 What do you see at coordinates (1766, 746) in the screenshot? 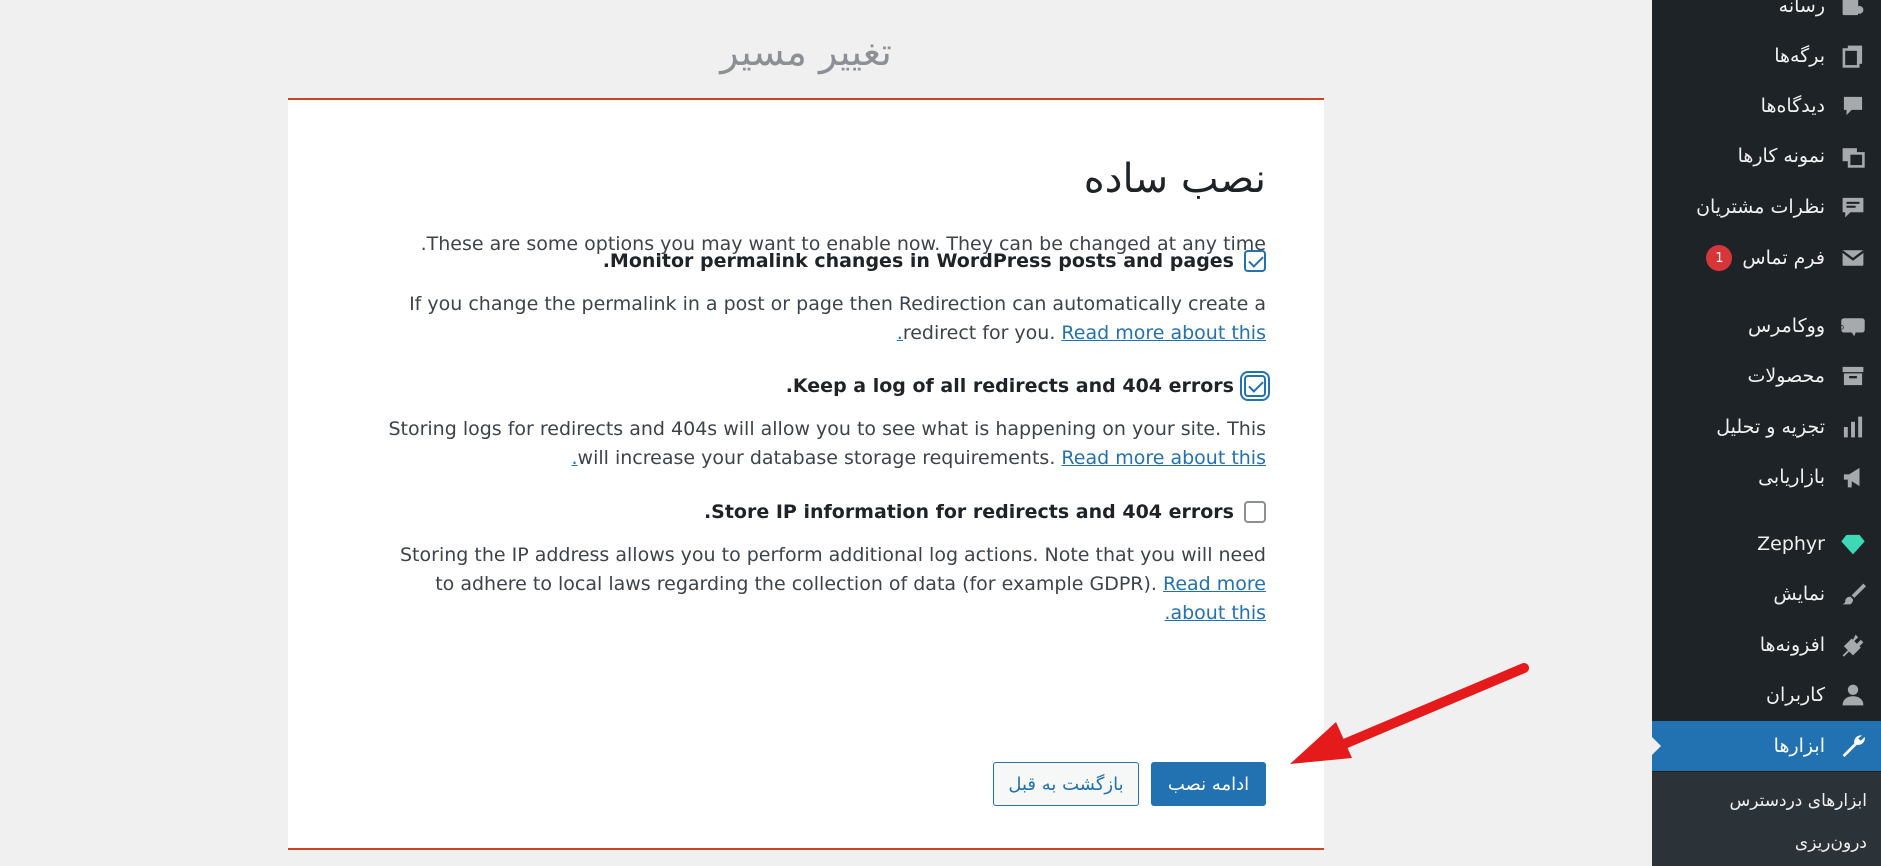
I see `sidebar-item-tools: ابزارها` at bounding box center [1766, 746].